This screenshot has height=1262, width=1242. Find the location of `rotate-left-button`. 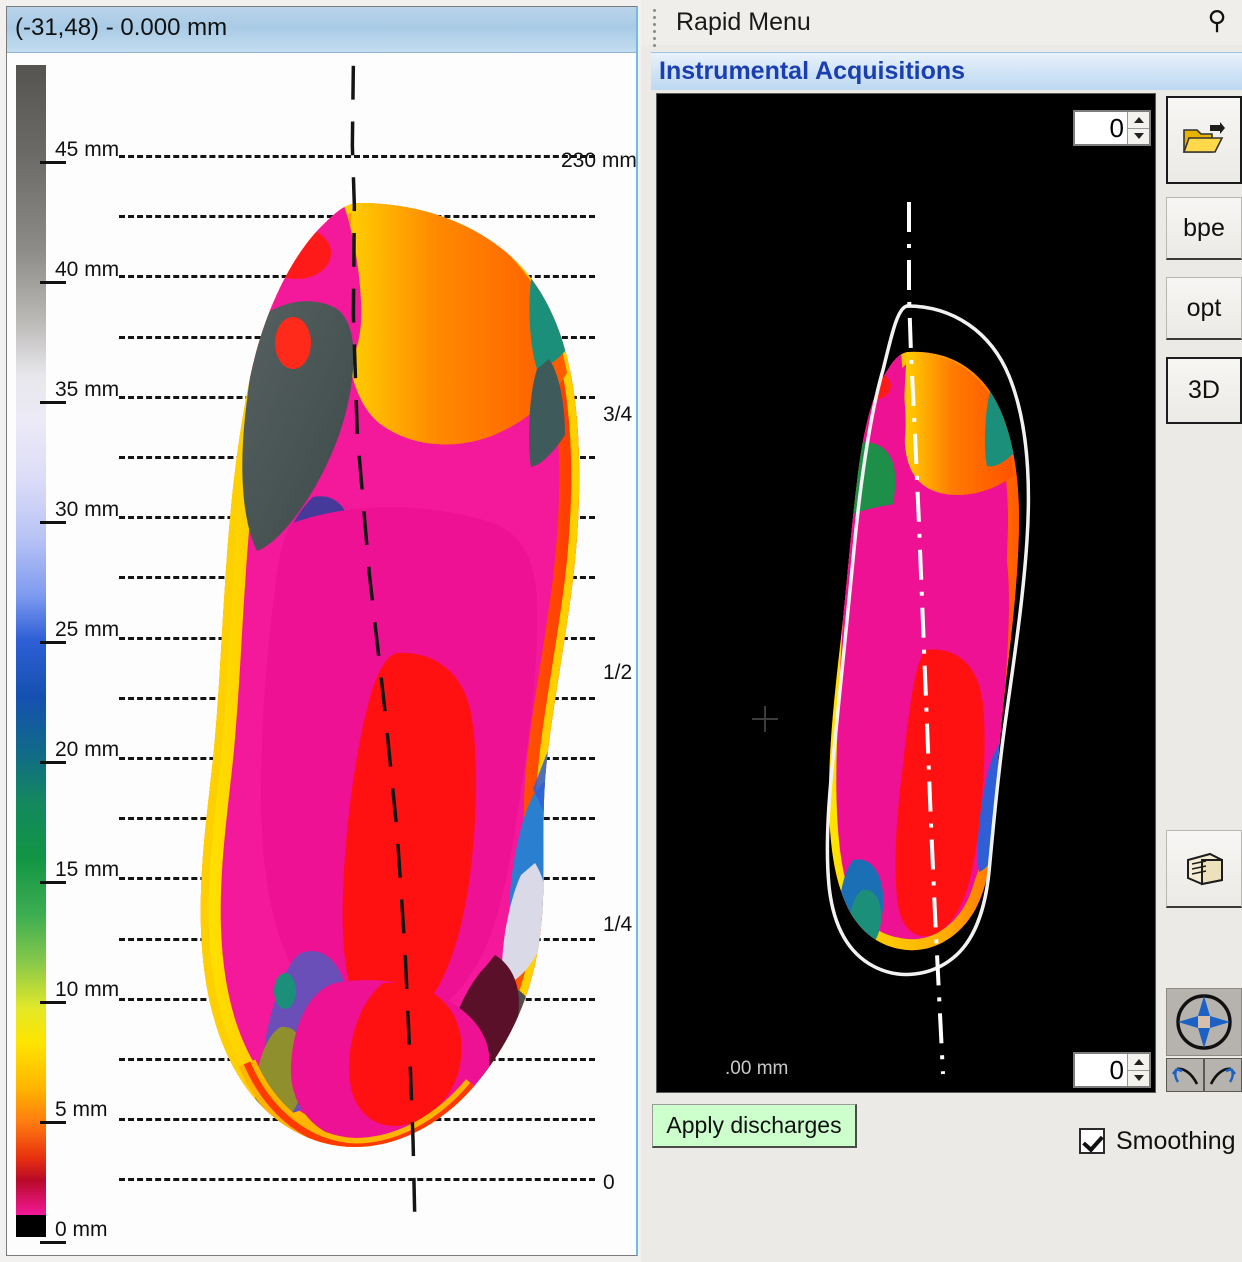

rotate-left-button is located at coordinates (1185, 1075).